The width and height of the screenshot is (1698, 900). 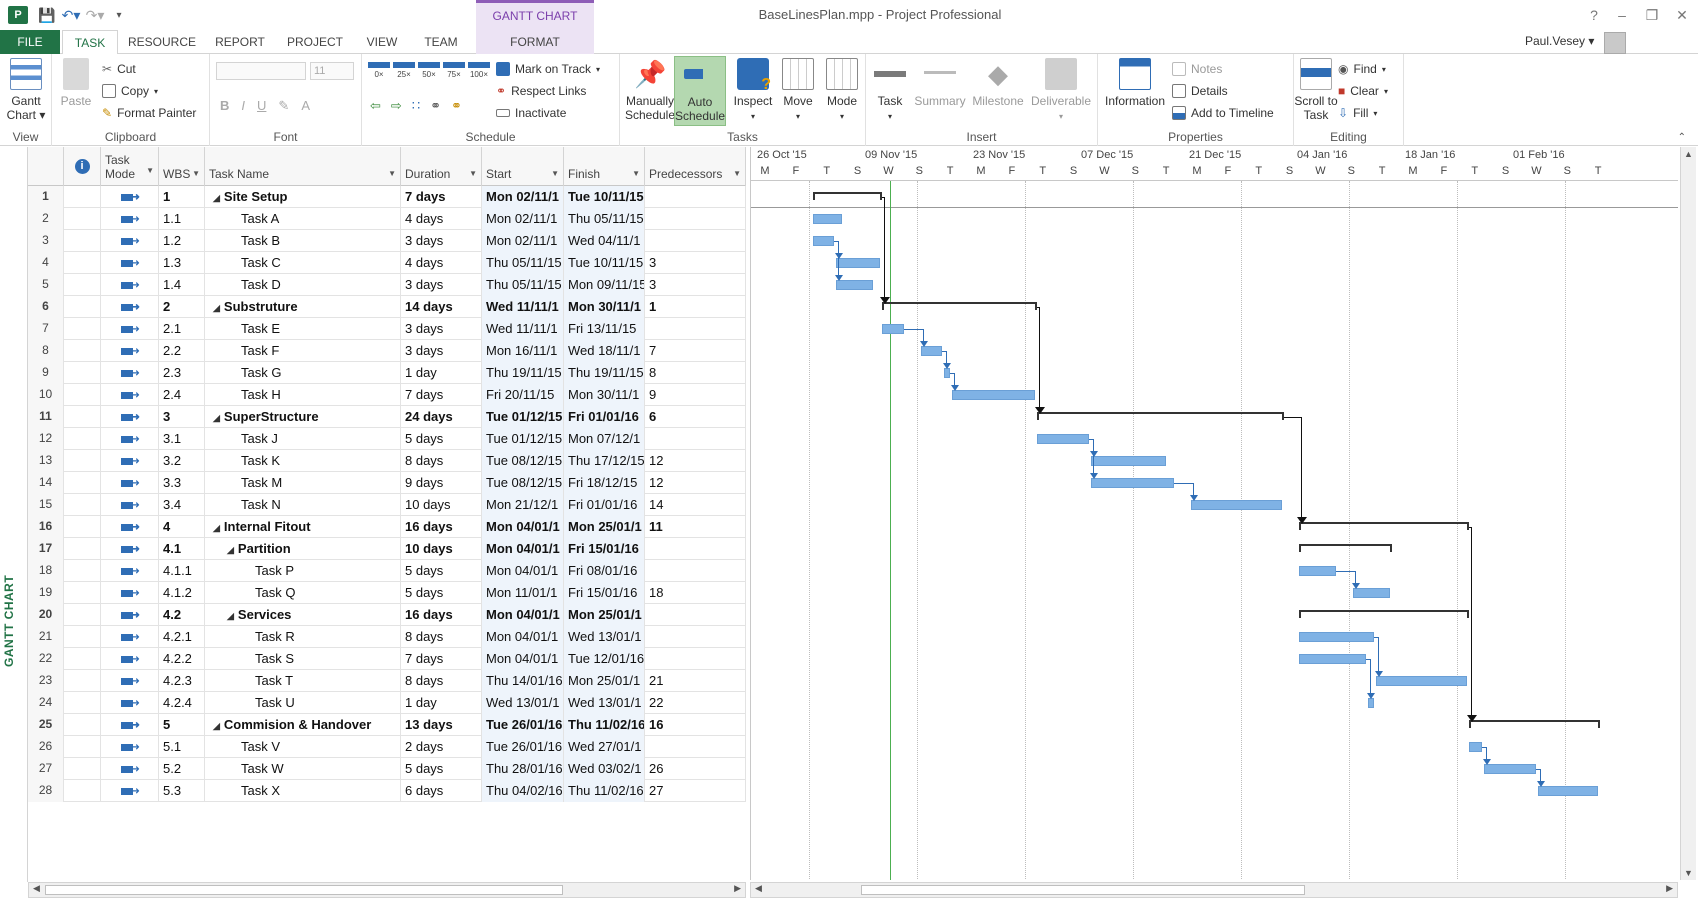 I want to click on start-header: Start ▼, so click(x=523, y=166).